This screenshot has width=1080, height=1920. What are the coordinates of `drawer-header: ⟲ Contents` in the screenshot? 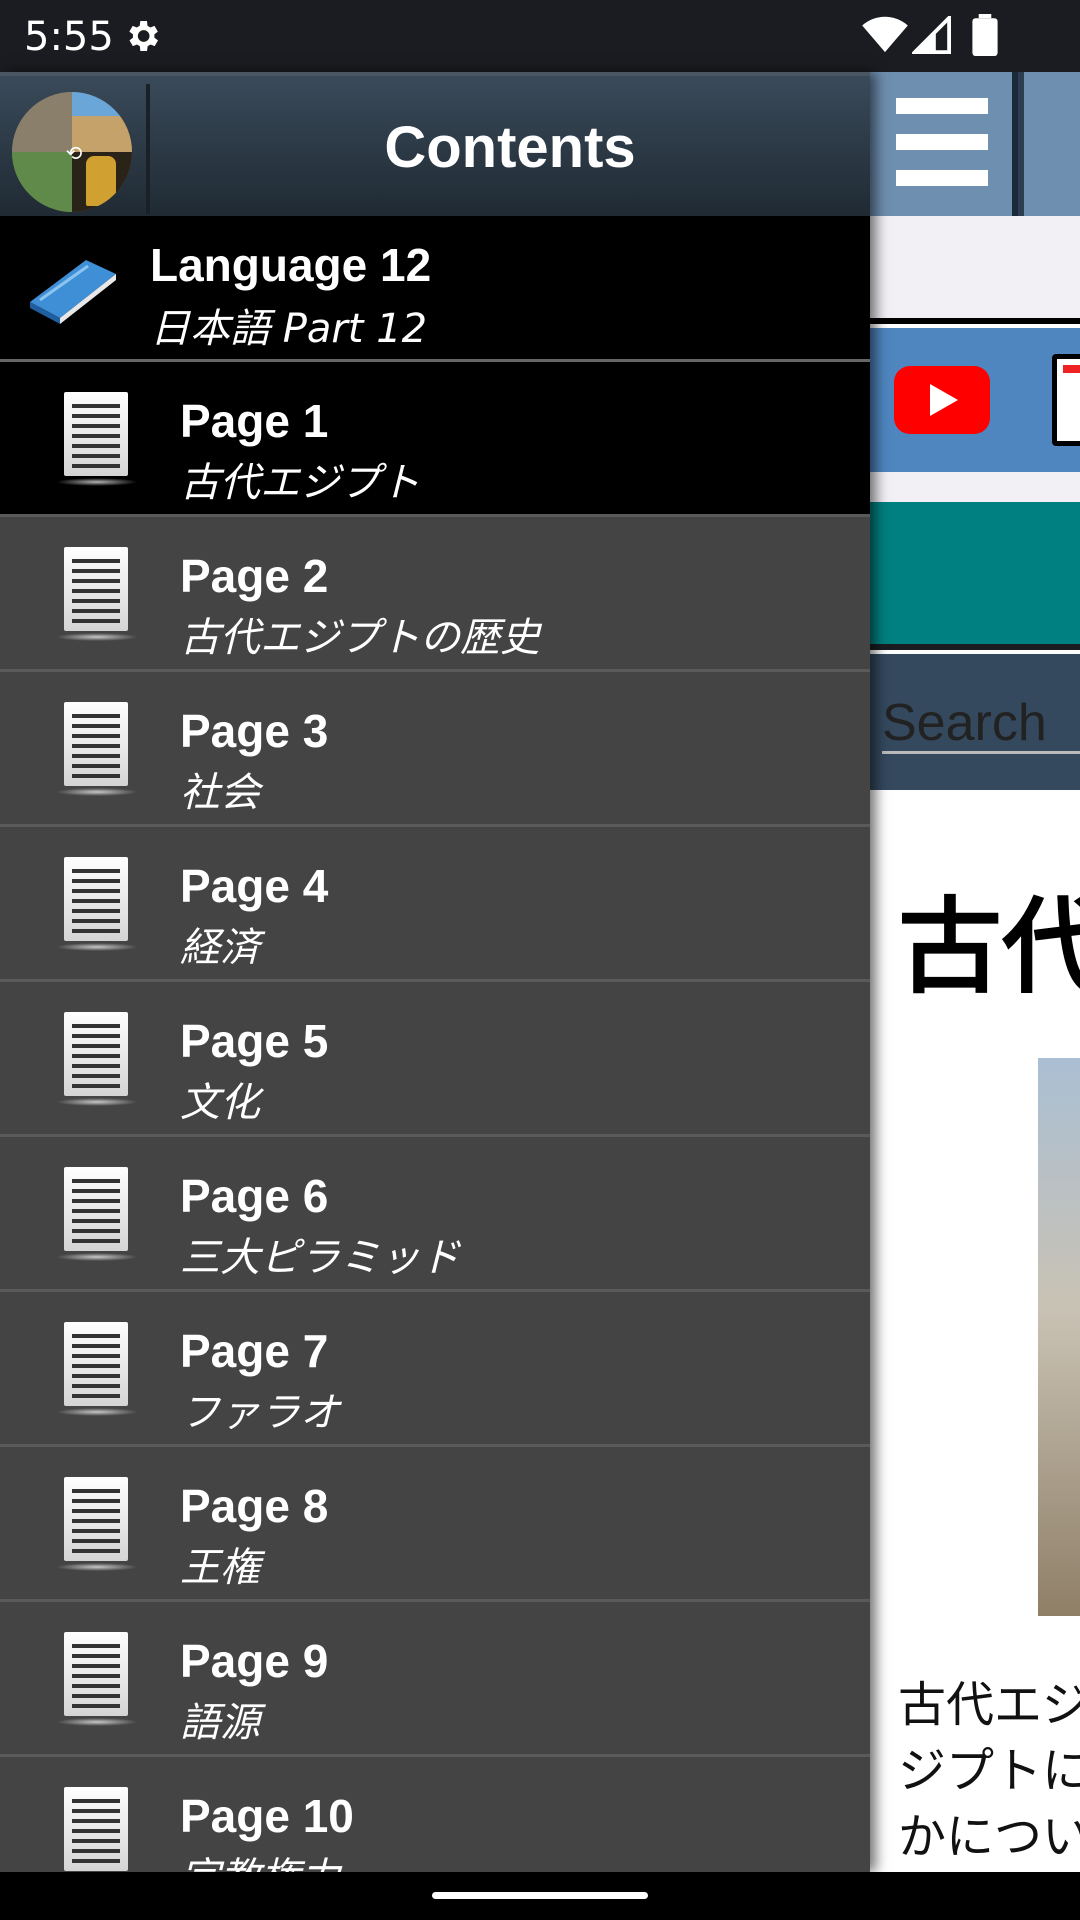 It's located at (435, 144).